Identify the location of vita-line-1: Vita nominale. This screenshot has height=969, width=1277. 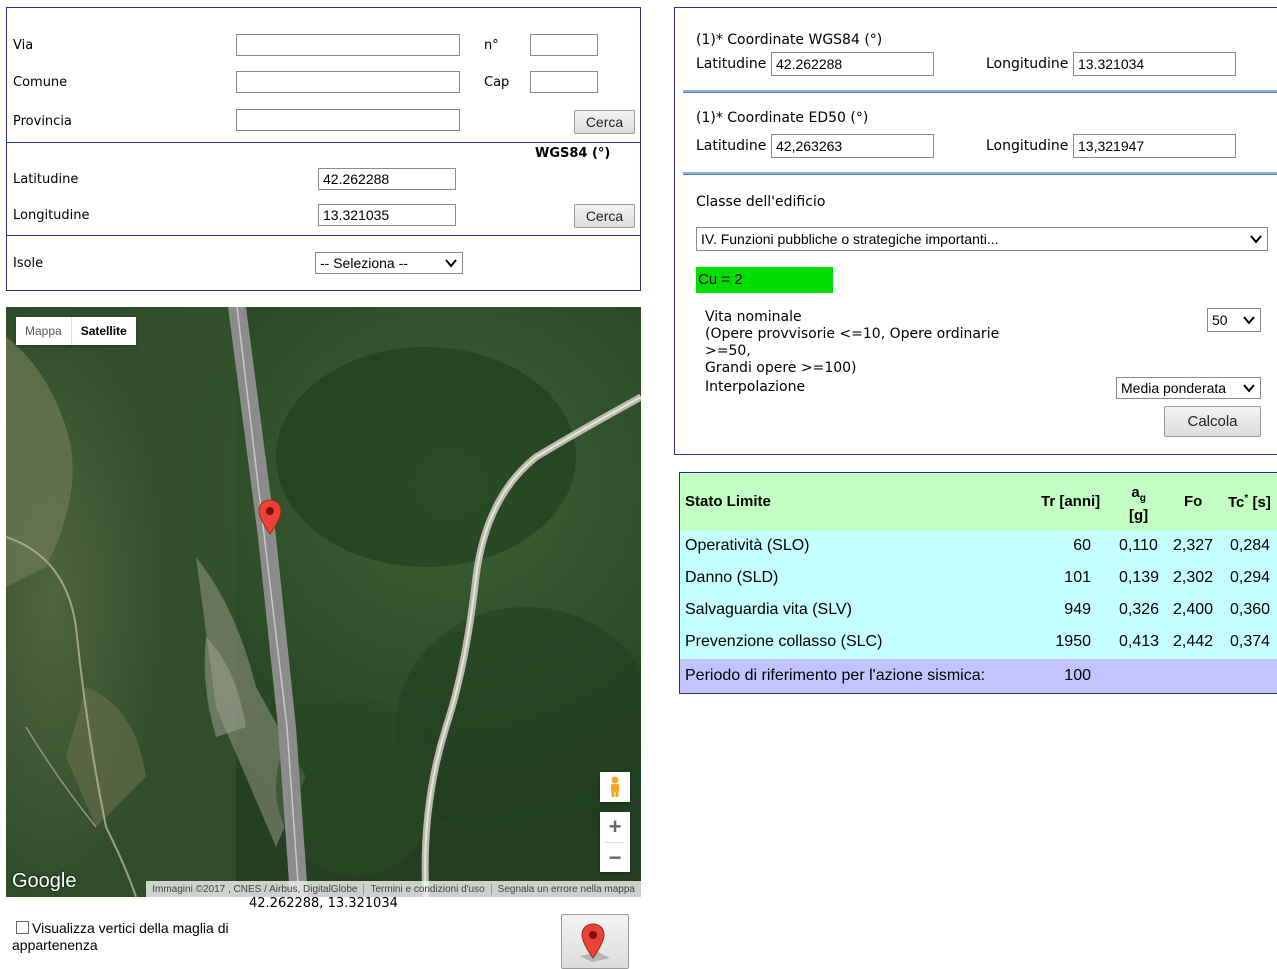
(753, 317).